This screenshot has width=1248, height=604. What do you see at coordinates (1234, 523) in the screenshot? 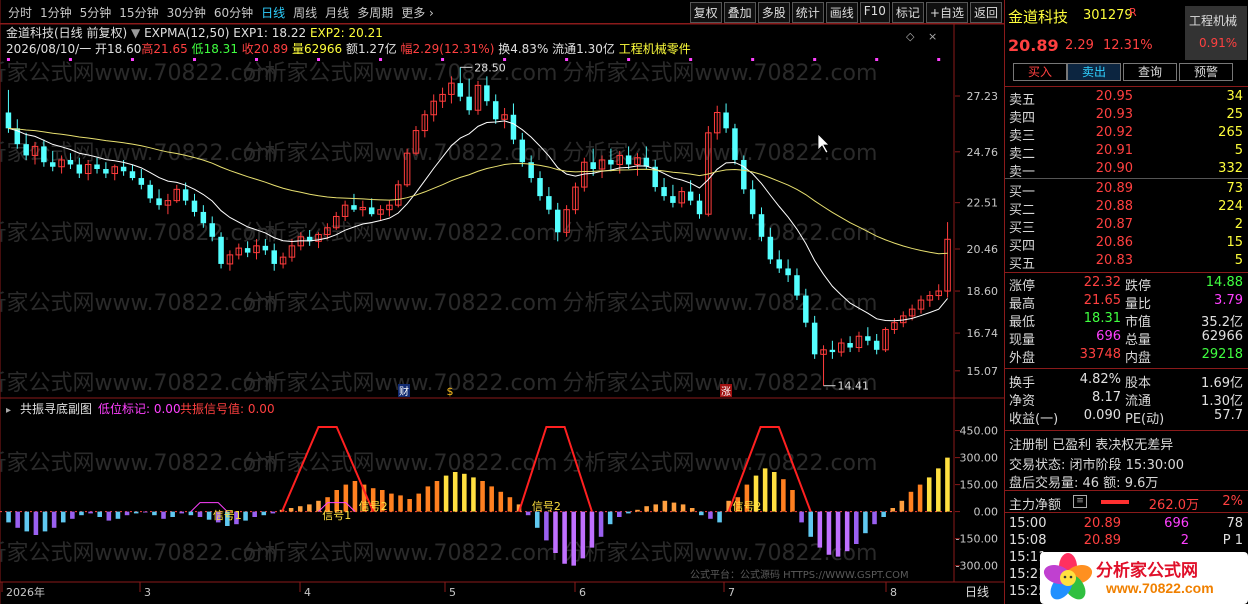
I see `tick-count: 78` at bounding box center [1234, 523].